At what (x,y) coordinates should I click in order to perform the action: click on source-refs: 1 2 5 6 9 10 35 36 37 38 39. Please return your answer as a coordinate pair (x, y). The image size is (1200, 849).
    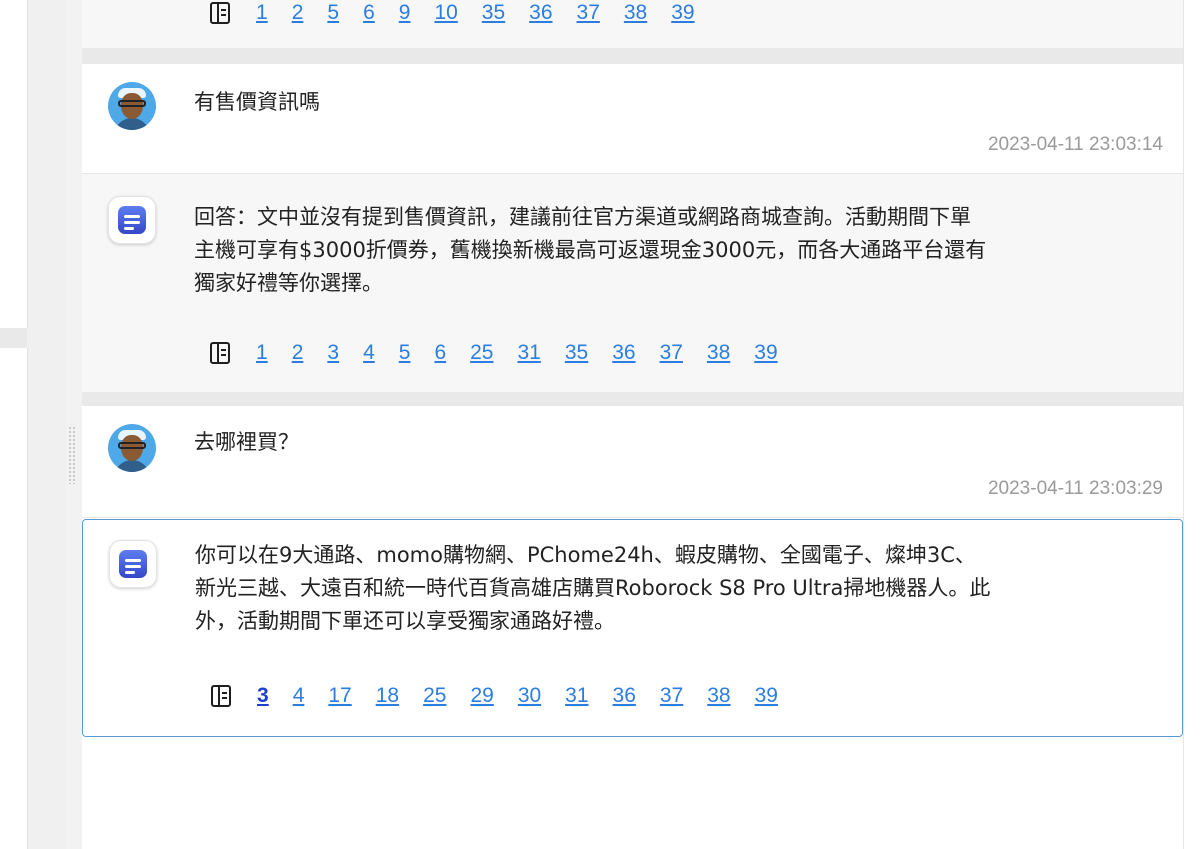
    Looking at the image, I should click on (464, 14).